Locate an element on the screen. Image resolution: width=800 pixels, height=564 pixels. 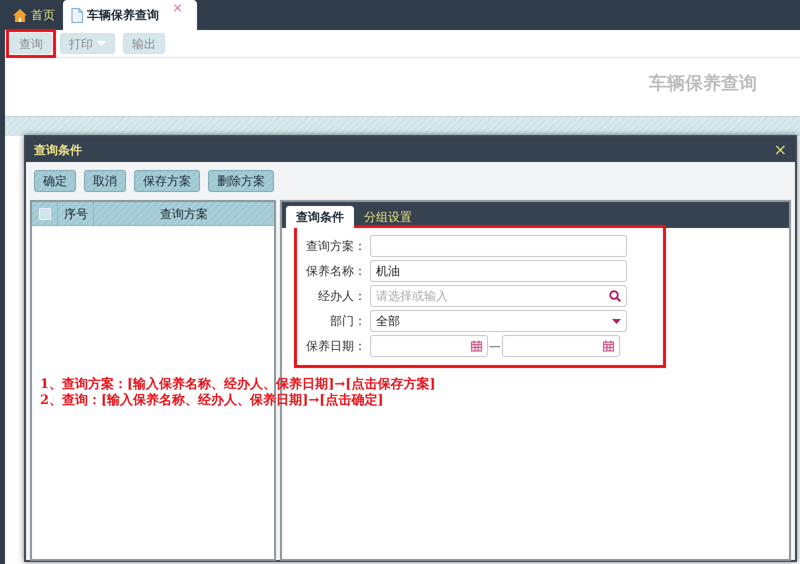
tab: 车辆保养查询 × is located at coordinates (130, 15).